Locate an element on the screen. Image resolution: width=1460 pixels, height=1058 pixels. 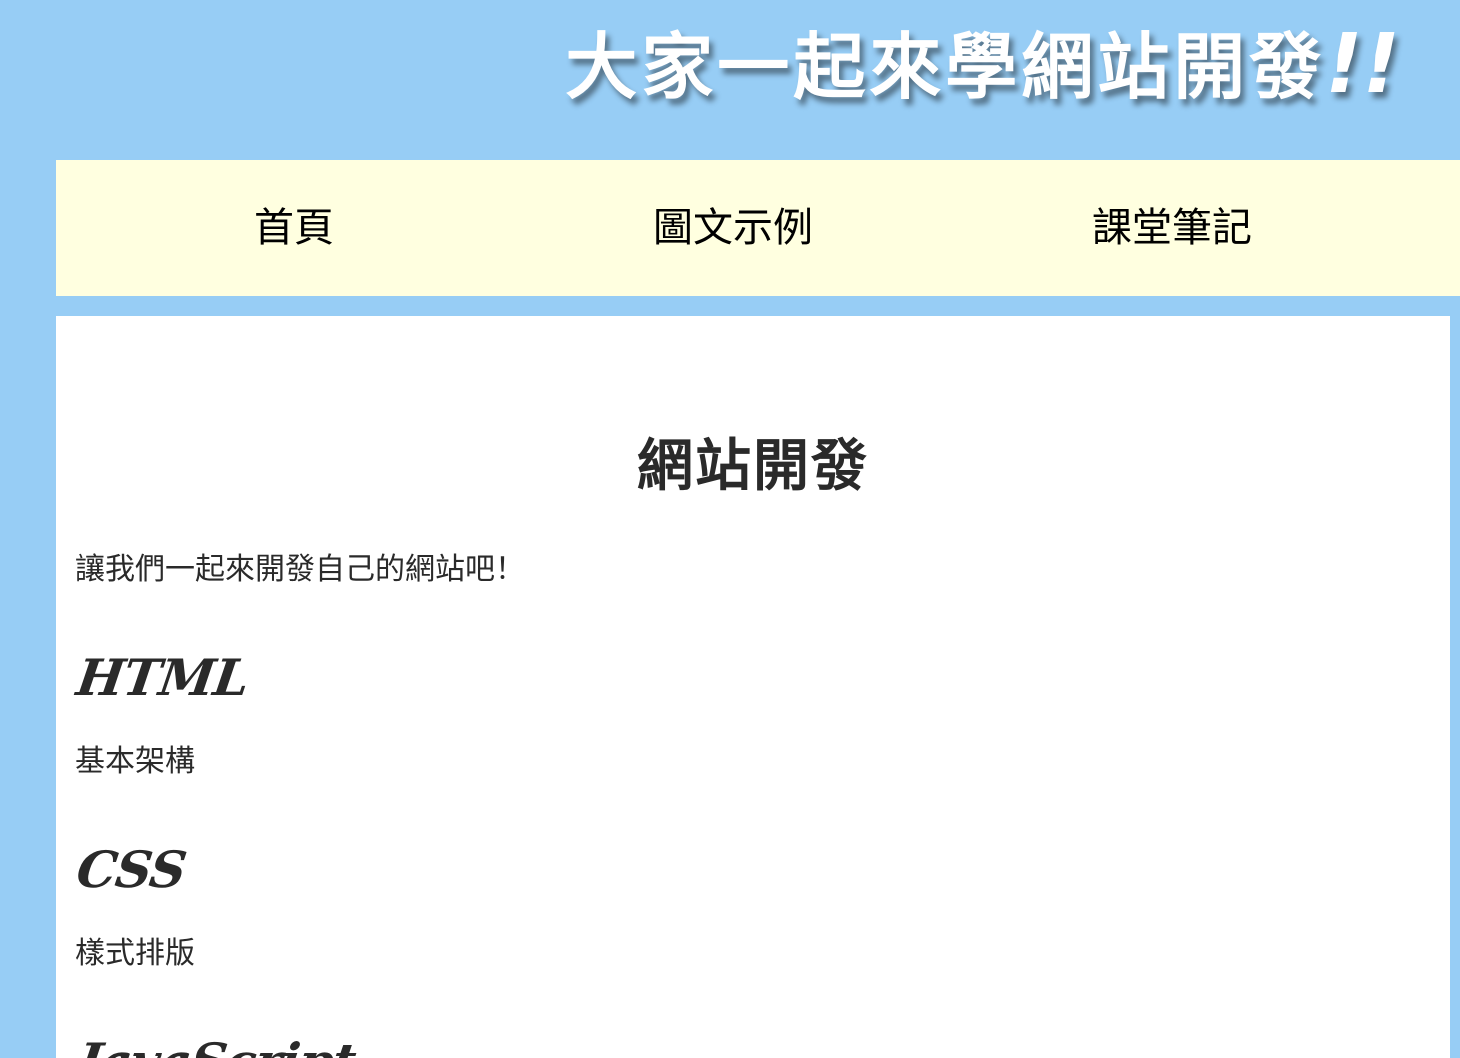
section-heading-html: HTML is located at coordinates (163, 677).